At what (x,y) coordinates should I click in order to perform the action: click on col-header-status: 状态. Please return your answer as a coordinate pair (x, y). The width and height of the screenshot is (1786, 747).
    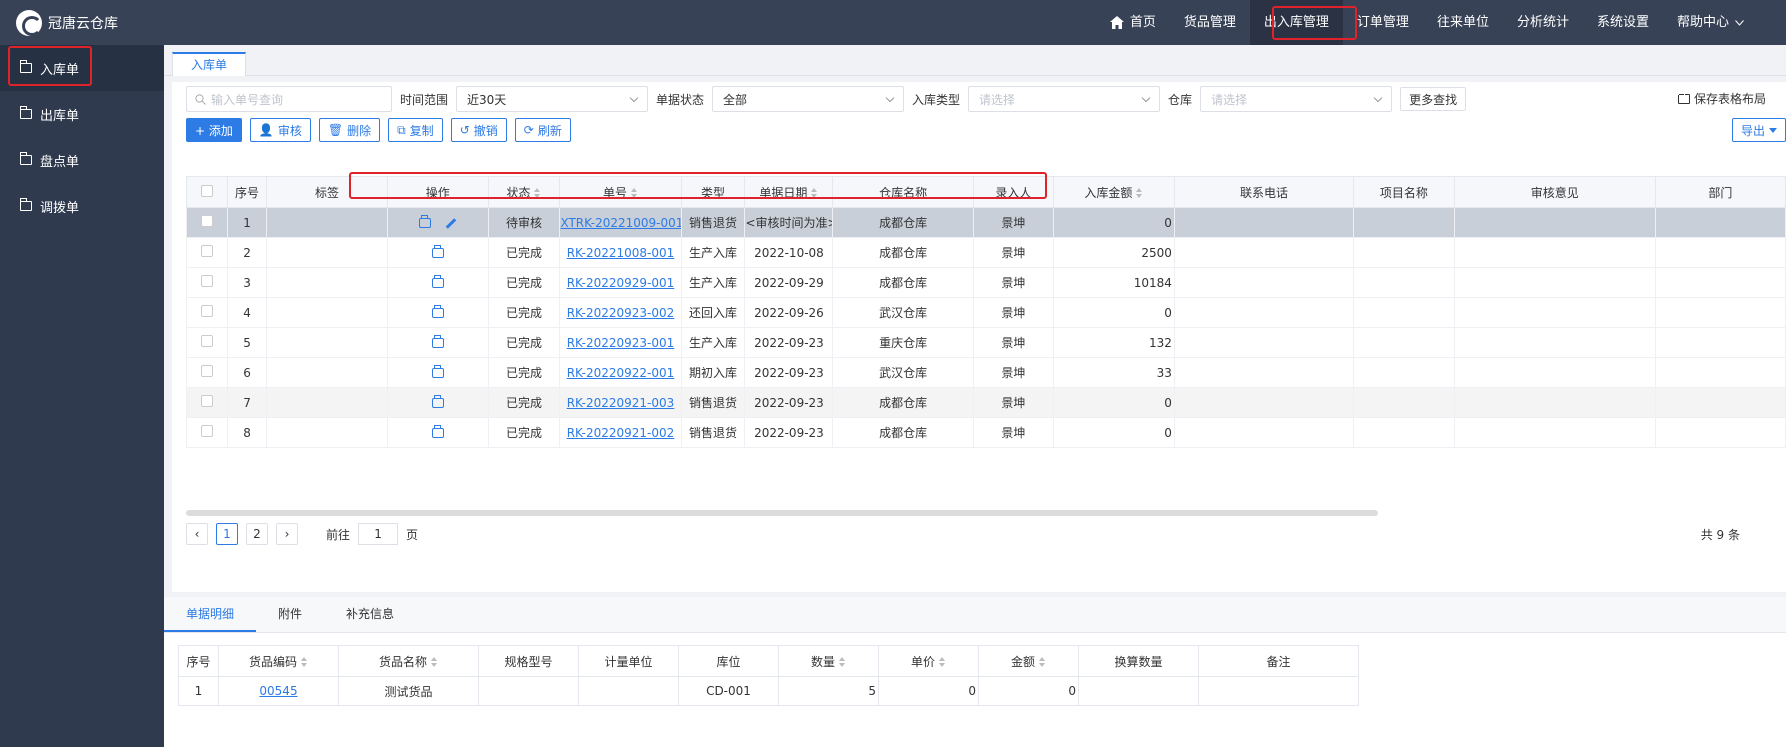
    Looking at the image, I should click on (524, 192).